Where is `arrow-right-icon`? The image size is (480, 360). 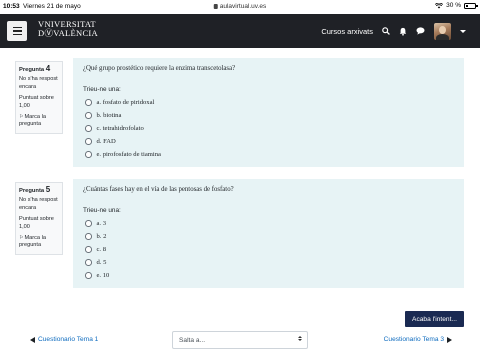 arrow-right-icon is located at coordinates (449, 339).